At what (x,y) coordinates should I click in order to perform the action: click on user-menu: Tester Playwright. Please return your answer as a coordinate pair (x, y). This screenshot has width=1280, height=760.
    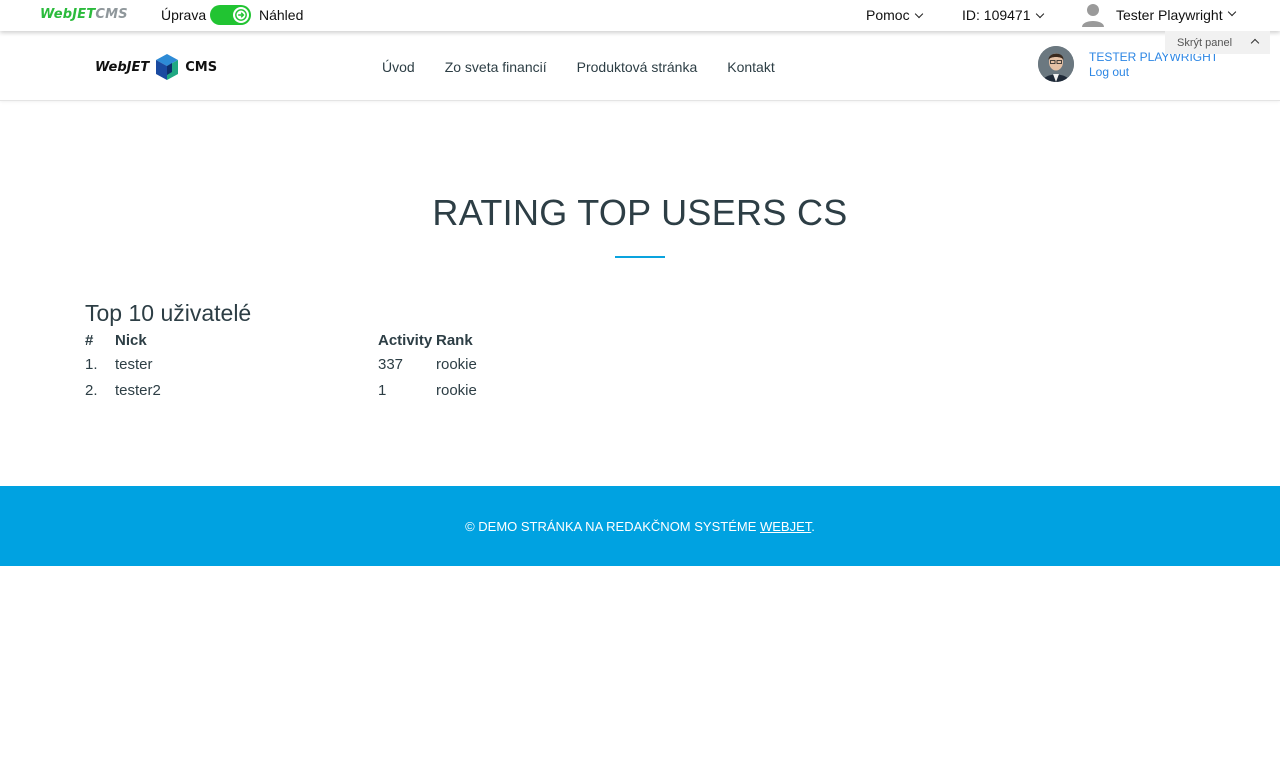
    Looking at the image, I should click on (1159, 15).